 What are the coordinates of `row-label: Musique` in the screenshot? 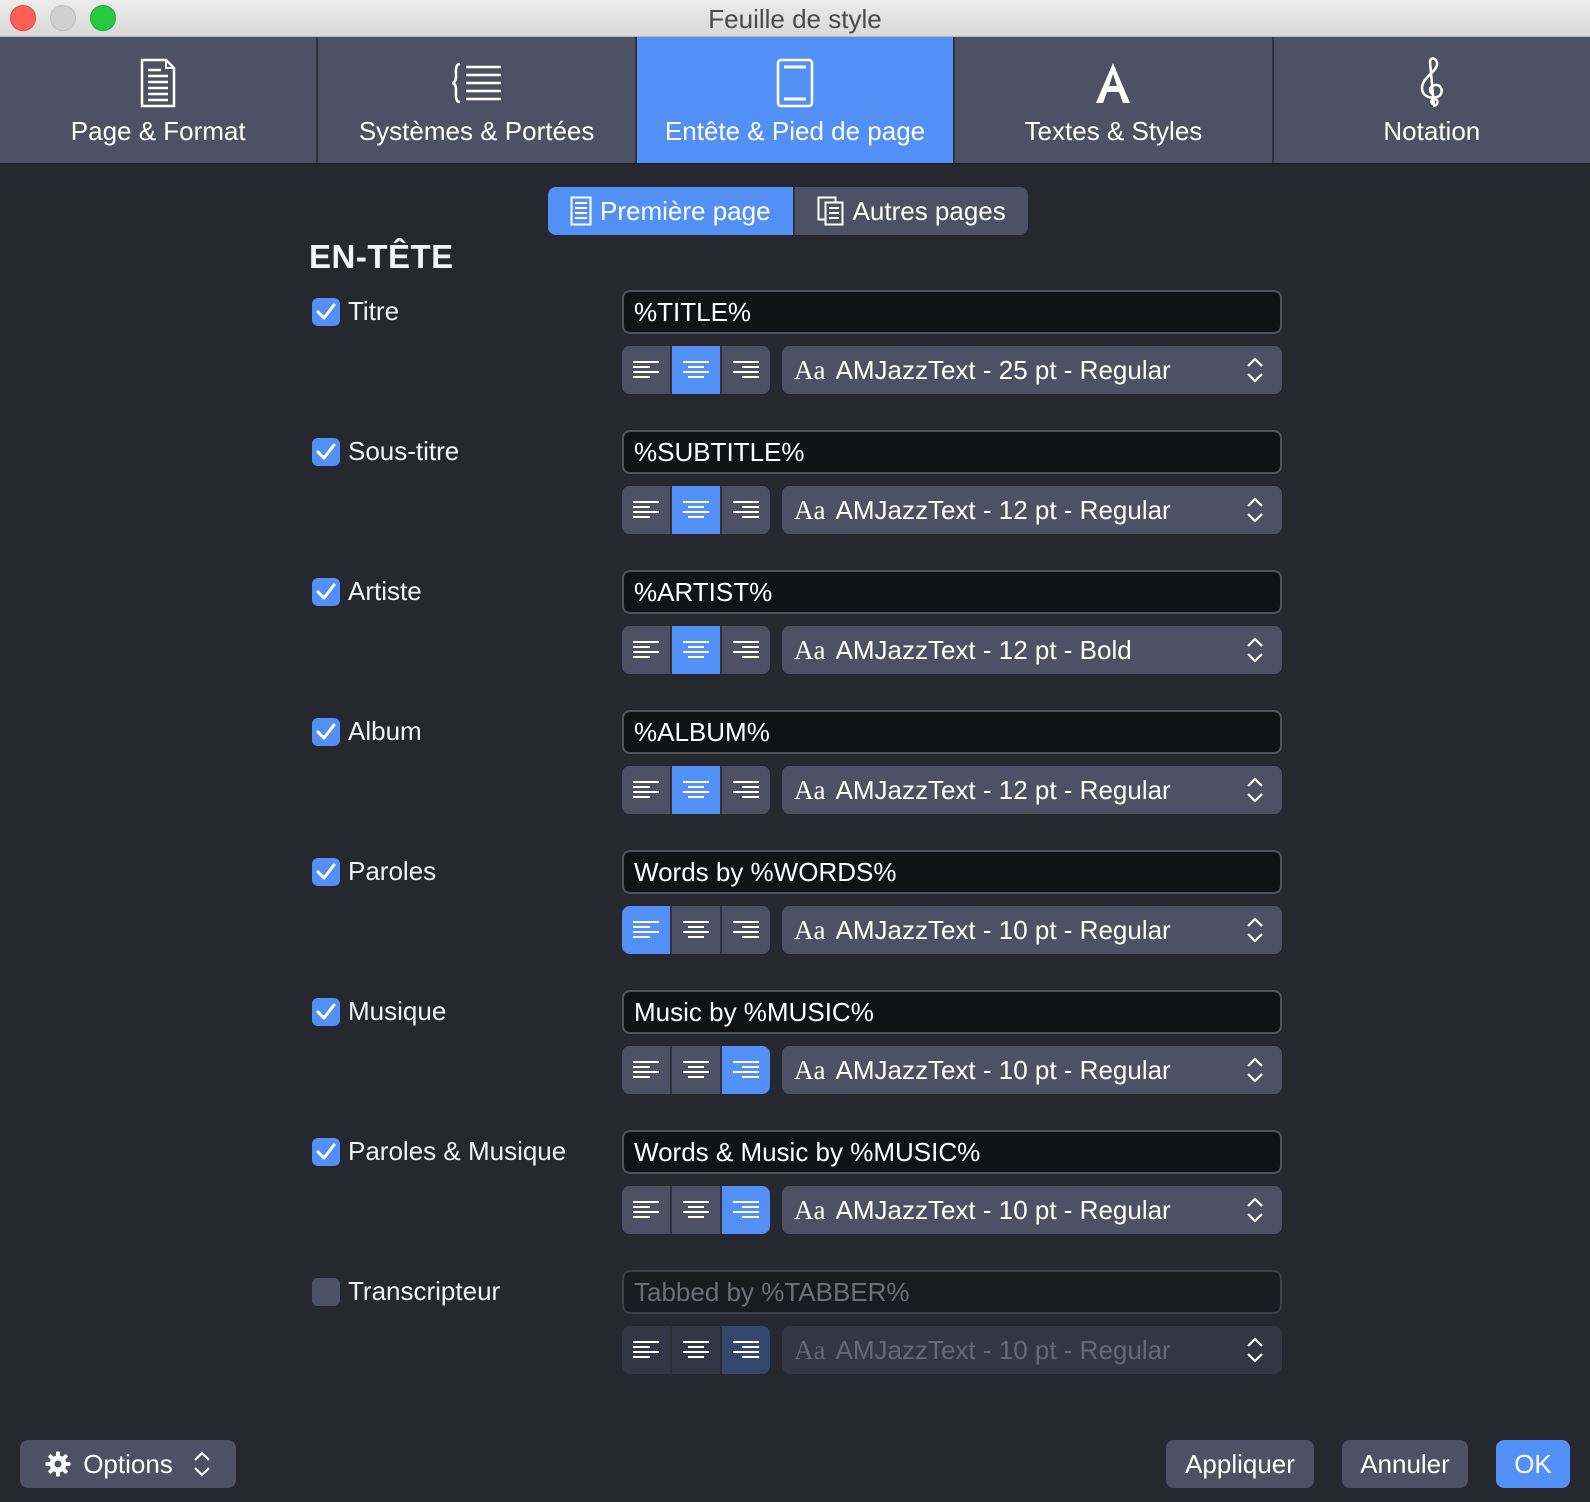 It's located at (397, 1011).